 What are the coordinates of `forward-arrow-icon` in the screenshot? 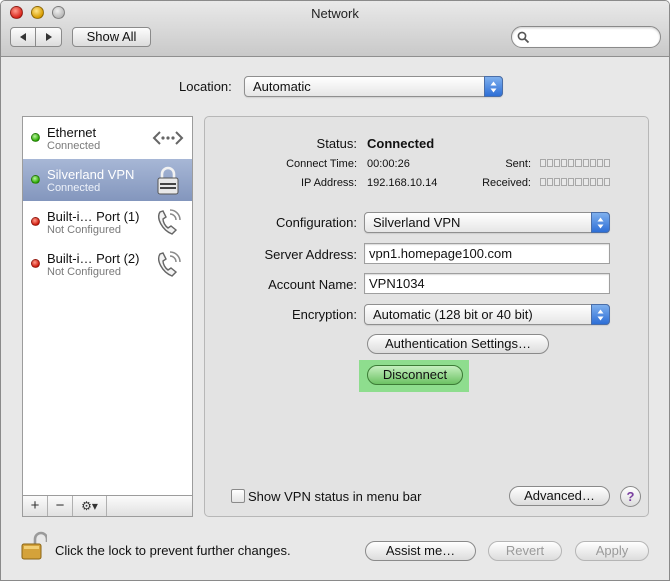 It's located at (48, 37).